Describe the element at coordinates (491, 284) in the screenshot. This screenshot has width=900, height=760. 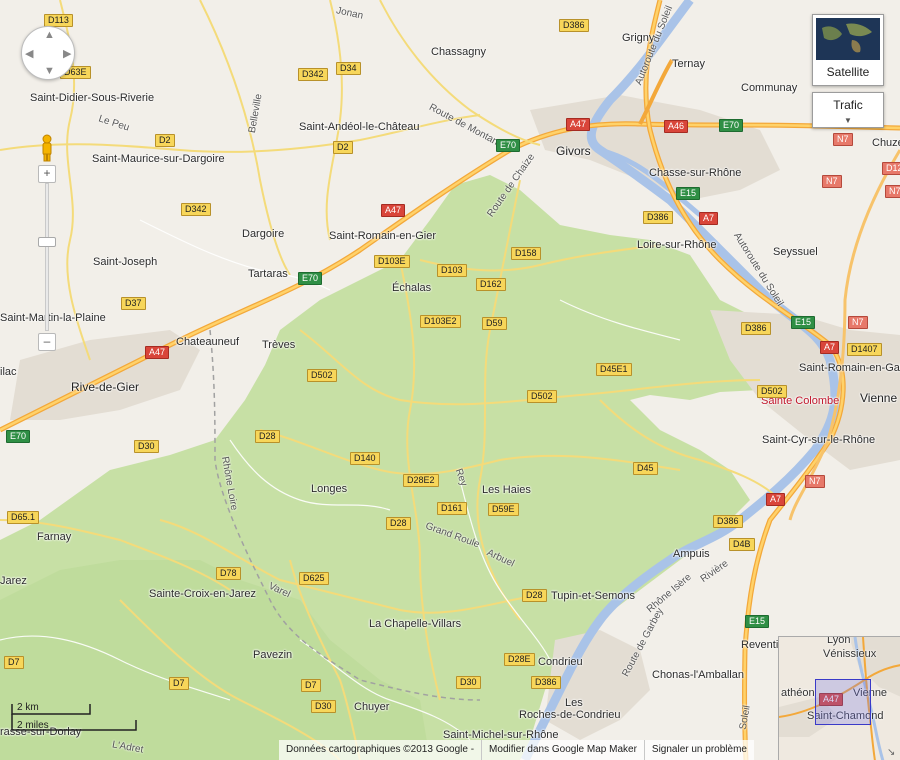
I see `road-shield-d162: D162` at that location.